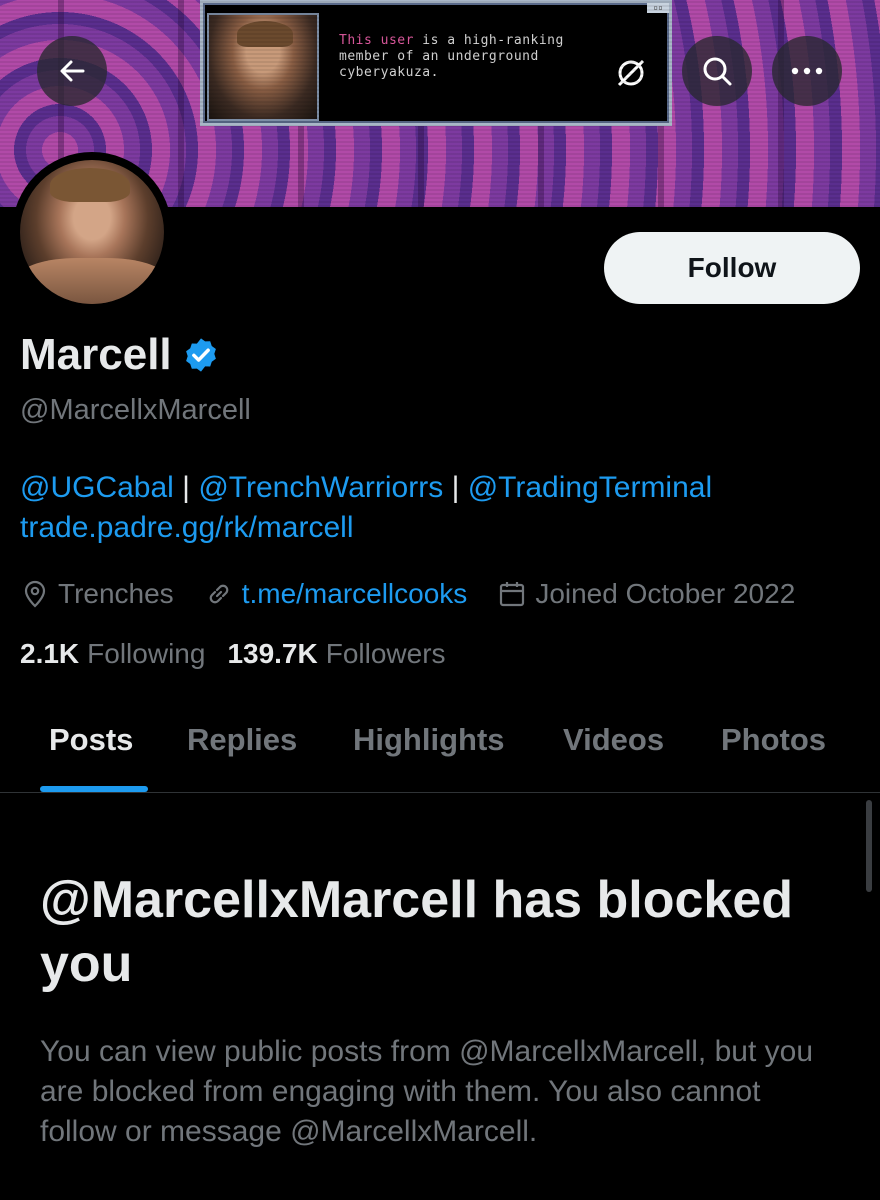 Image resolution: width=880 pixels, height=1200 pixels. What do you see at coordinates (219, 594) in the screenshot?
I see `link-icon` at bounding box center [219, 594].